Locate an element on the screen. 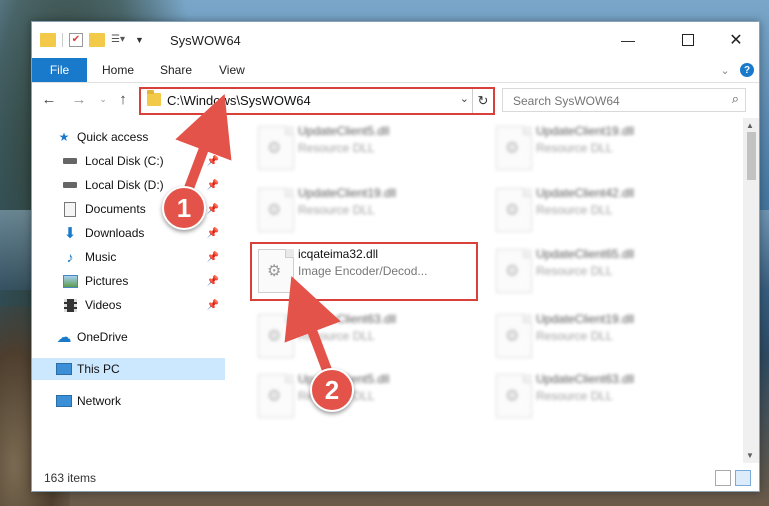  computer-icon is located at coordinates (64, 369).